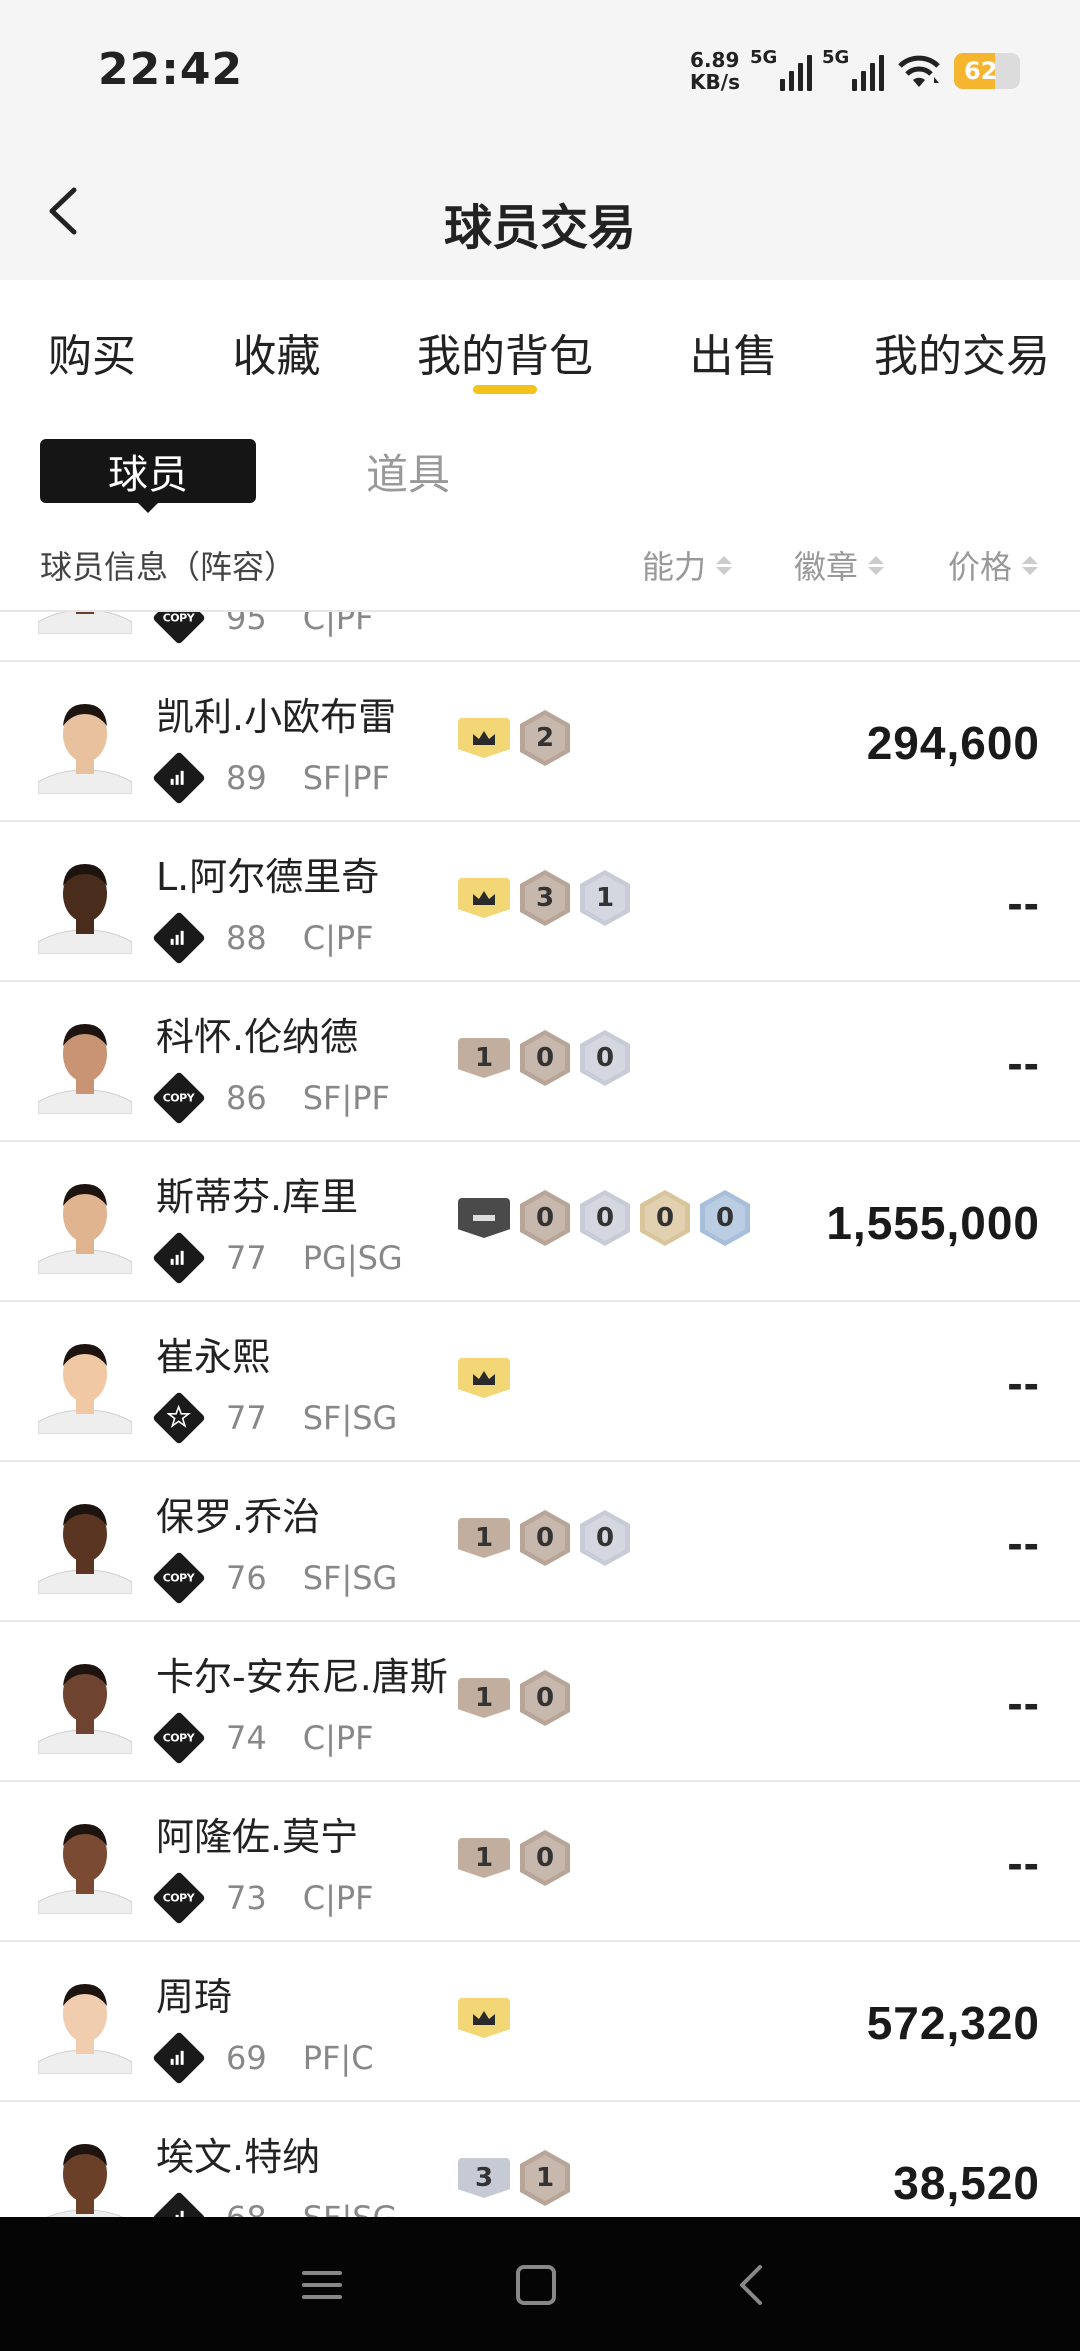  What do you see at coordinates (536, 2285) in the screenshot?
I see `home-square-icon` at bounding box center [536, 2285].